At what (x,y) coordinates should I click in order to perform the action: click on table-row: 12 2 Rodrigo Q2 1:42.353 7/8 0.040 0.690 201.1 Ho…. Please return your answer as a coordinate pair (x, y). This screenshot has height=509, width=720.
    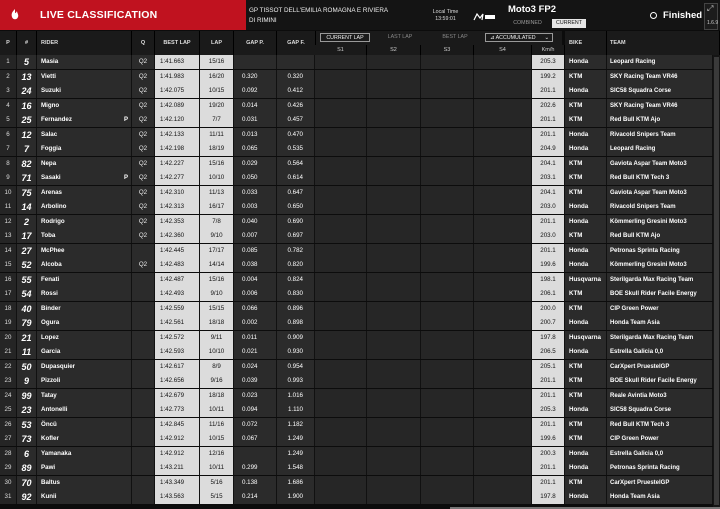
    Looking at the image, I should click on (360, 222).